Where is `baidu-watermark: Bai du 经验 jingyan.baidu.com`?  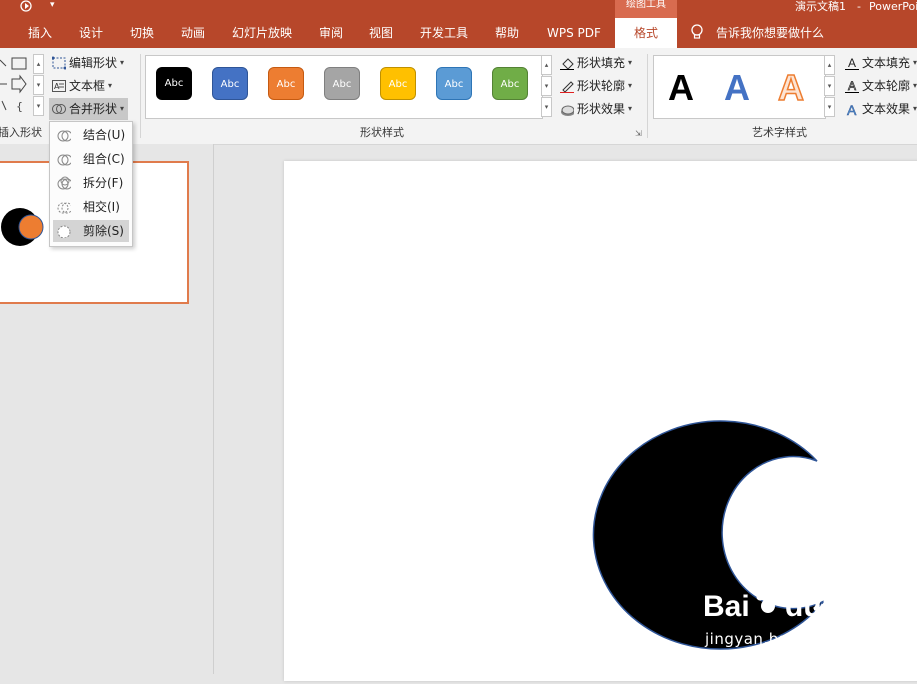 baidu-watermark: Bai du 经验 jingyan.baidu.com is located at coordinates (810, 621).